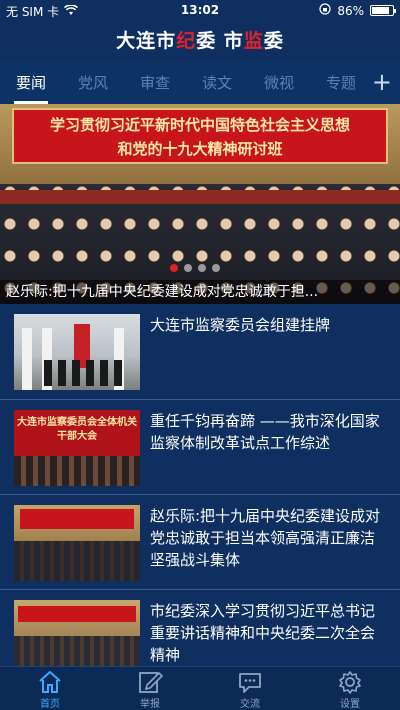 The height and width of the screenshot is (710, 400). What do you see at coordinates (199, 125) in the screenshot?
I see `banner-sign-line1: 学习贯彻习近平新时代中国特色社会主义思想` at bounding box center [199, 125].